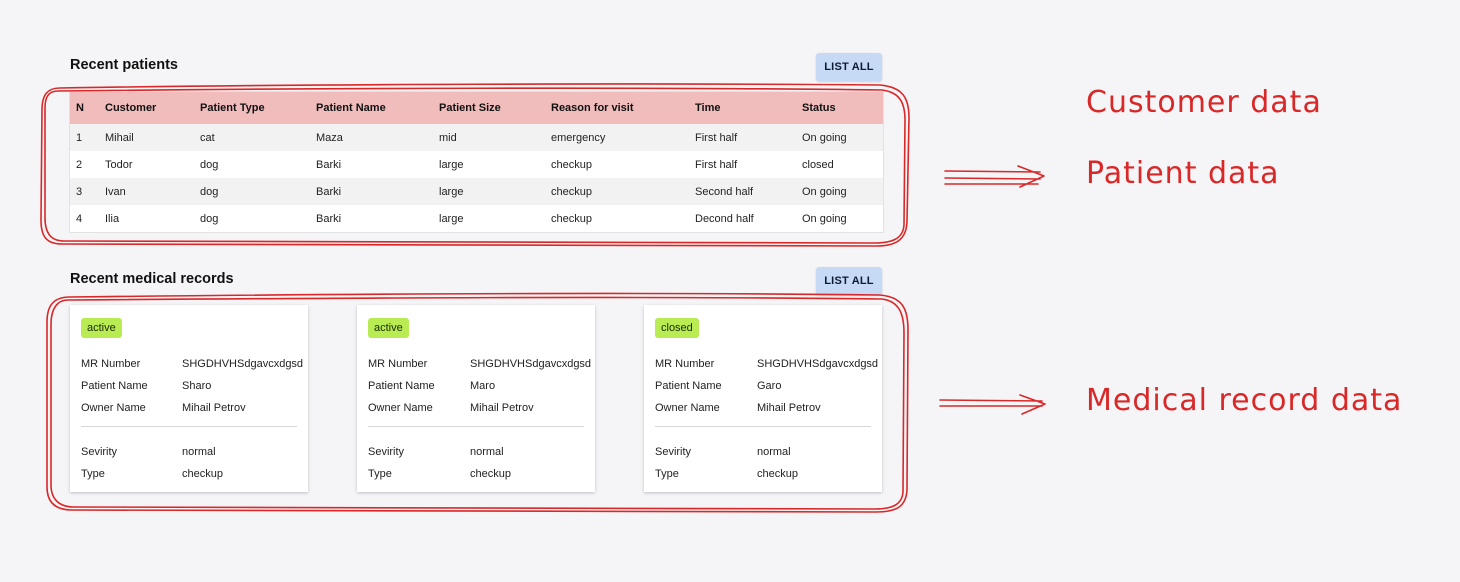  What do you see at coordinates (495, 108) in the screenshot?
I see `column-header: Patient Size` at bounding box center [495, 108].